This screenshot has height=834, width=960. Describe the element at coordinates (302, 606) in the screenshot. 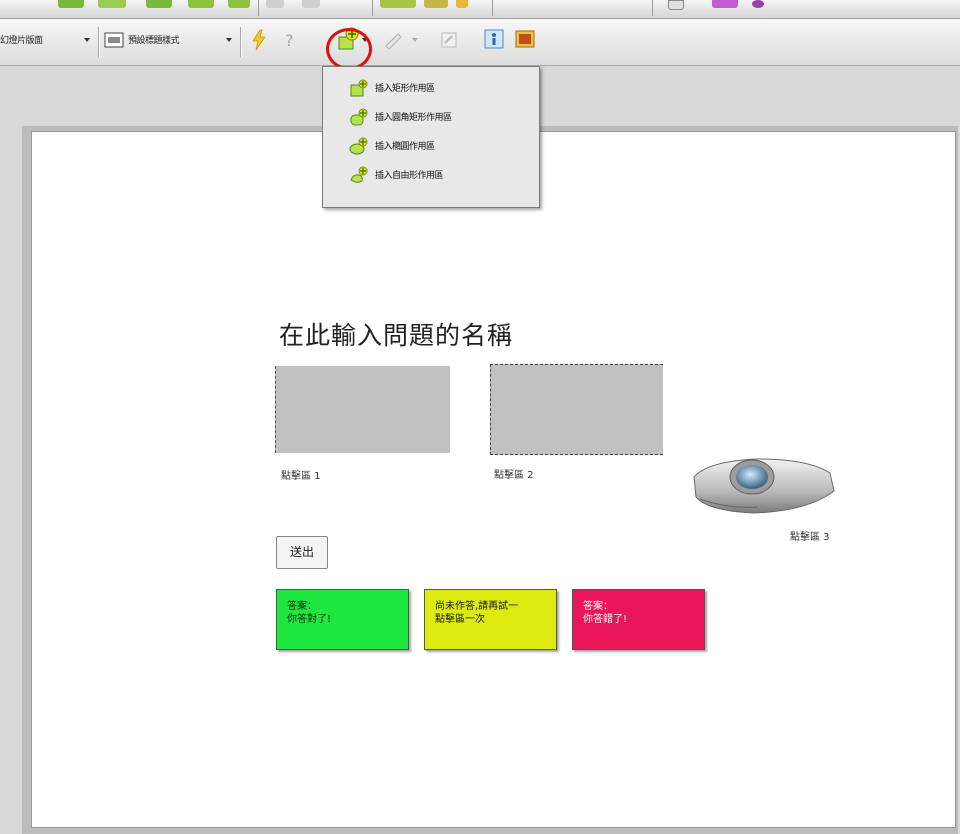

I see `correct-feedback-line1: 答案：` at that location.